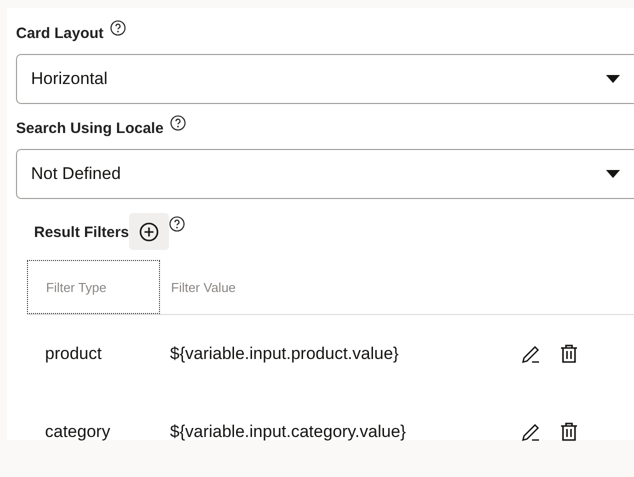 The height and width of the screenshot is (477, 634). I want to click on field-label: Search Using Locale, so click(90, 128).